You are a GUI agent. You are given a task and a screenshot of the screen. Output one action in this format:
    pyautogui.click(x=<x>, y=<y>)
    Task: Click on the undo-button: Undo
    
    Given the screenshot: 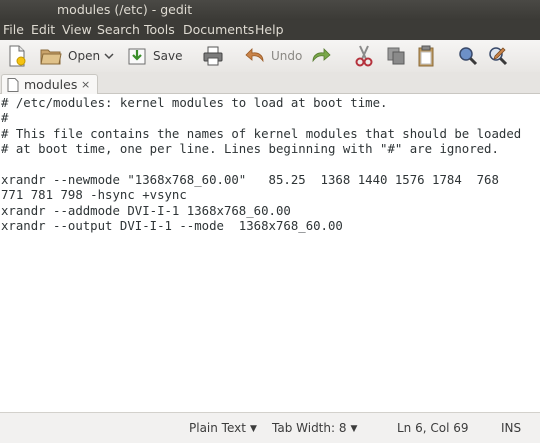 What is the action you would take?
    pyautogui.click(x=273, y=56)
    